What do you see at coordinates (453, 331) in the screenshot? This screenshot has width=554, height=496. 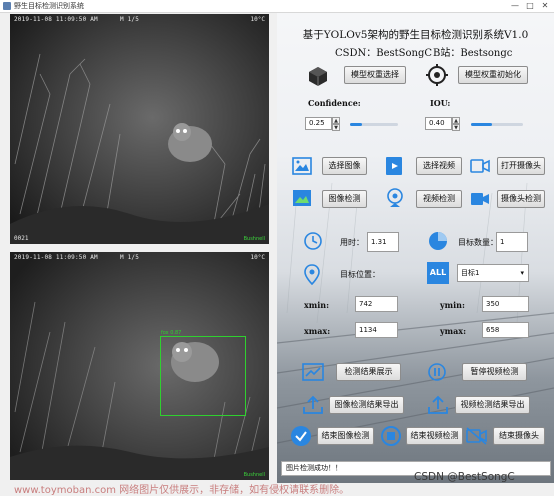 I see `ymax-label: ymax:` at bounding box center [453, 331].